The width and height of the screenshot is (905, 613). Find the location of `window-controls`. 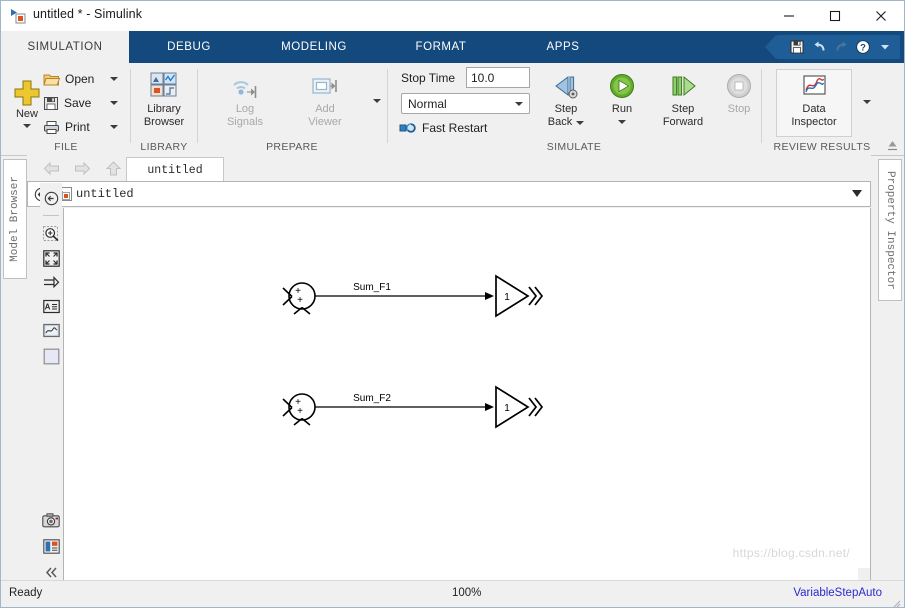

window-controls is located at coordinates (835, 16).